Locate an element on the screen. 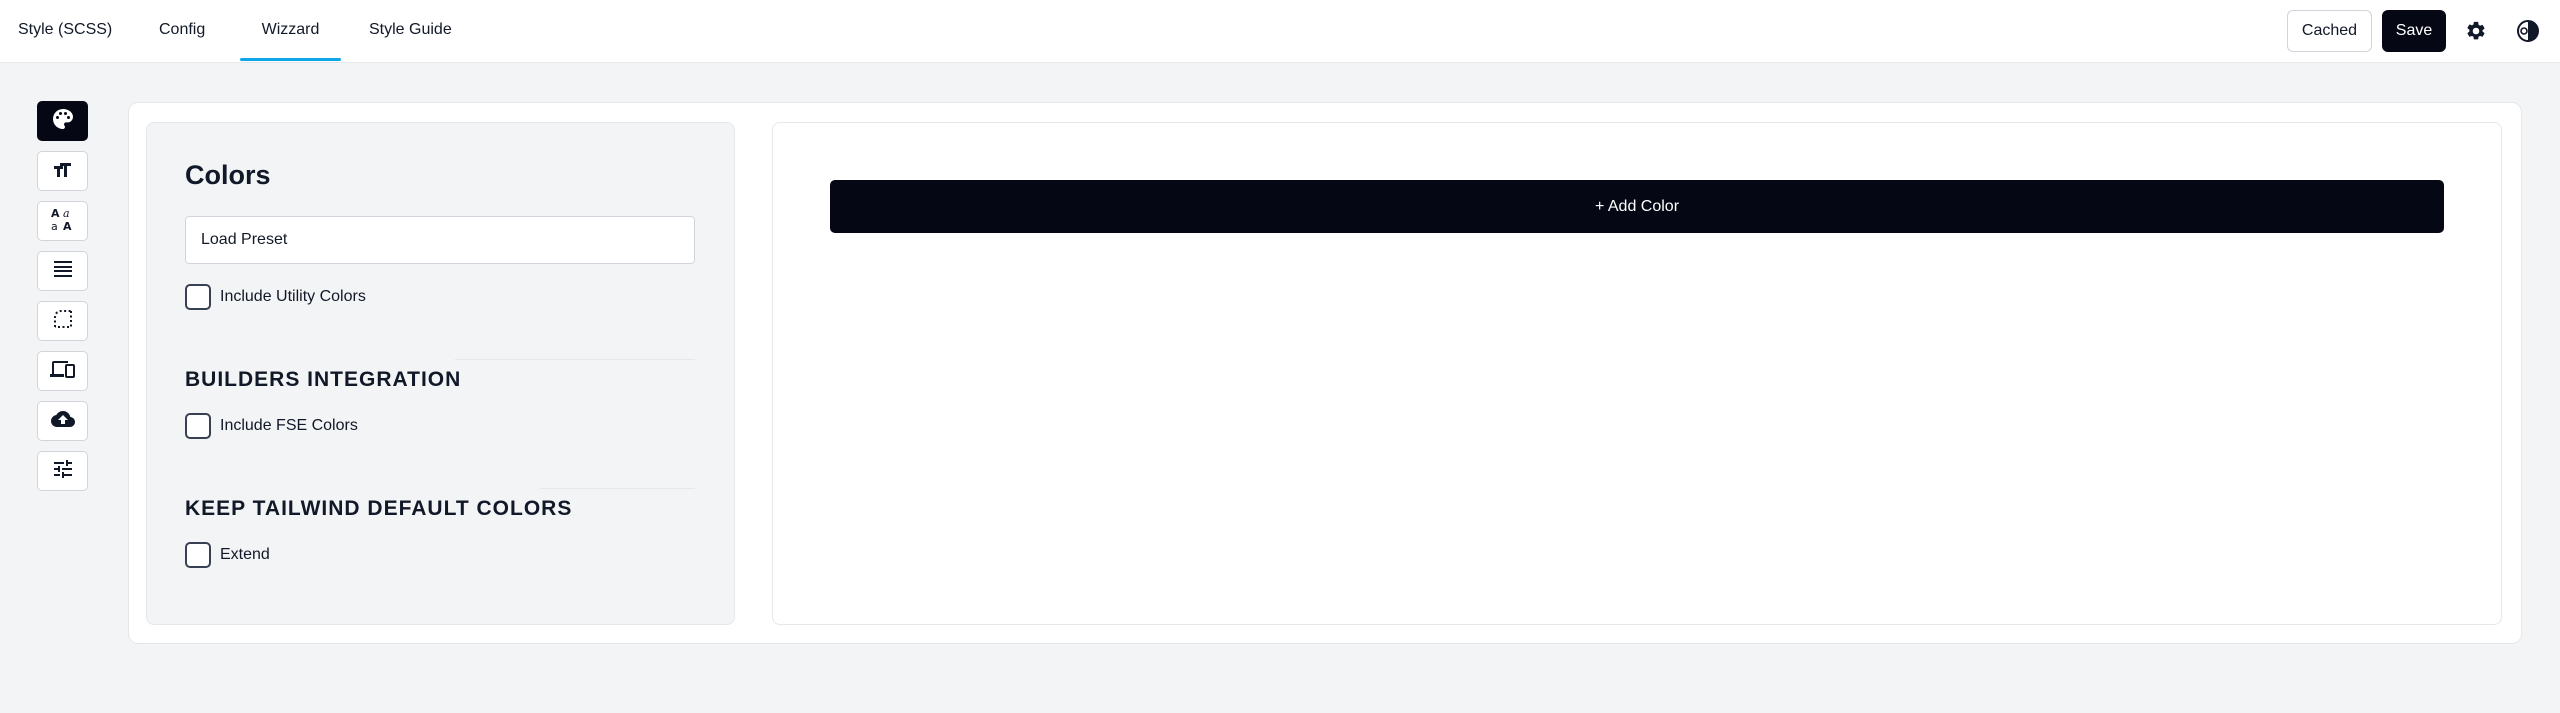 This screenshot has width=2560, height=713. load-preset-select: Load Preset is located at coordinates (440, 240).